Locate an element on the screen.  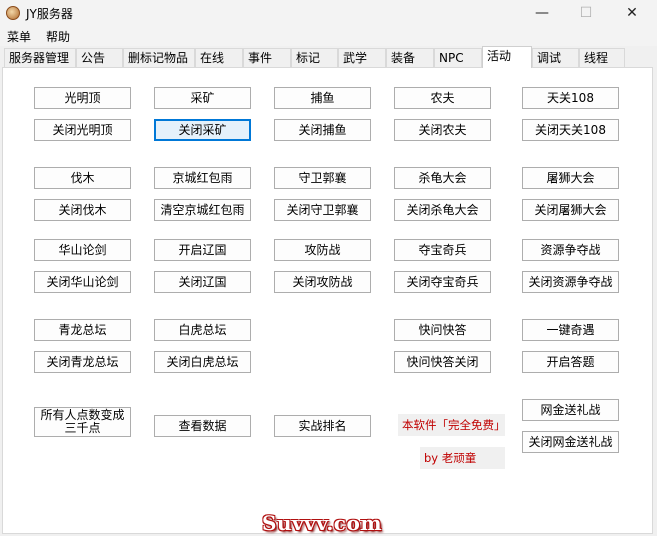
close-huashan-duel-button: 关闭华山论剑 is located at coordinates (82, 282).